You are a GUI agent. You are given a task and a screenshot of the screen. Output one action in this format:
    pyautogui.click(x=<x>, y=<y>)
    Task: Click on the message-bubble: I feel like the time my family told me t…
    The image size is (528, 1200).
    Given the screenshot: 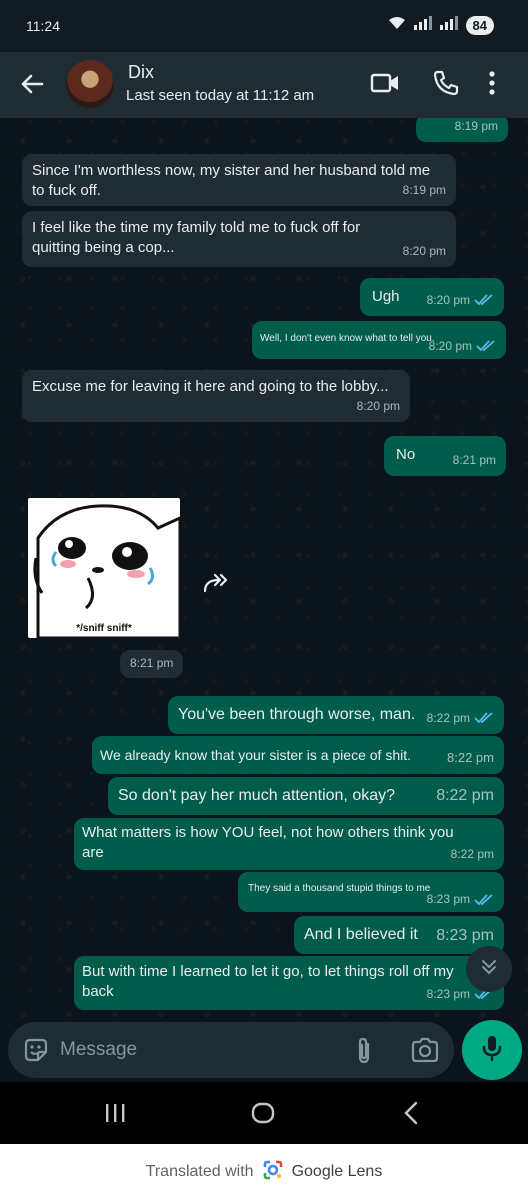 What is the action you would take?
    pyautogui.click(x=239, y=239)
    